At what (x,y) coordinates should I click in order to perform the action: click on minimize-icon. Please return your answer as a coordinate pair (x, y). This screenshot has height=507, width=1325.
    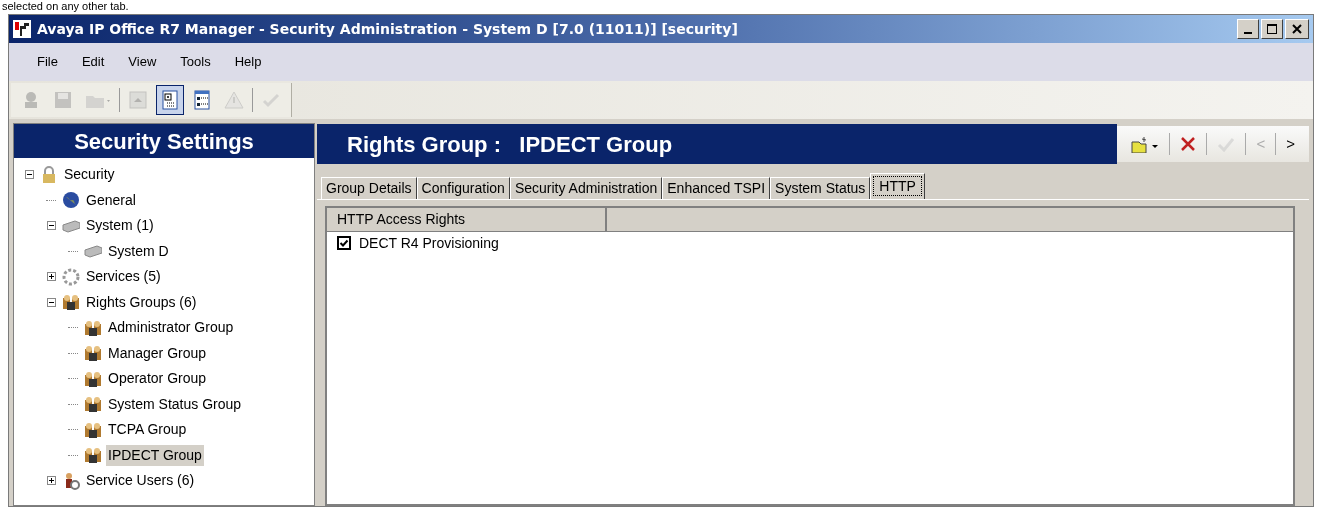
    Looking at the image, I should click on (1248, 33).